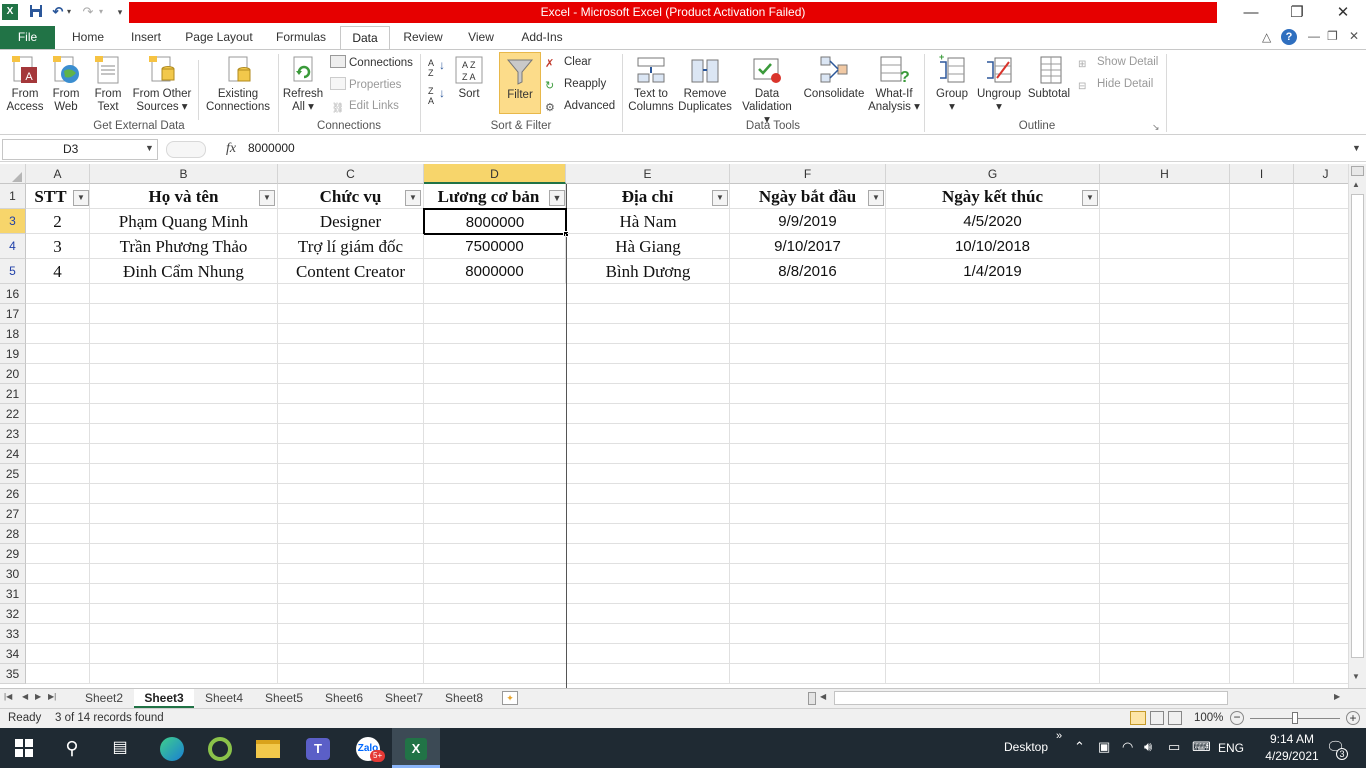 This screenshot has height=771, width=1366. Describe the element at coordinates (344, 698) in the screenshot. I see `sheet-tab-sheet6: Sheet6` at that location.